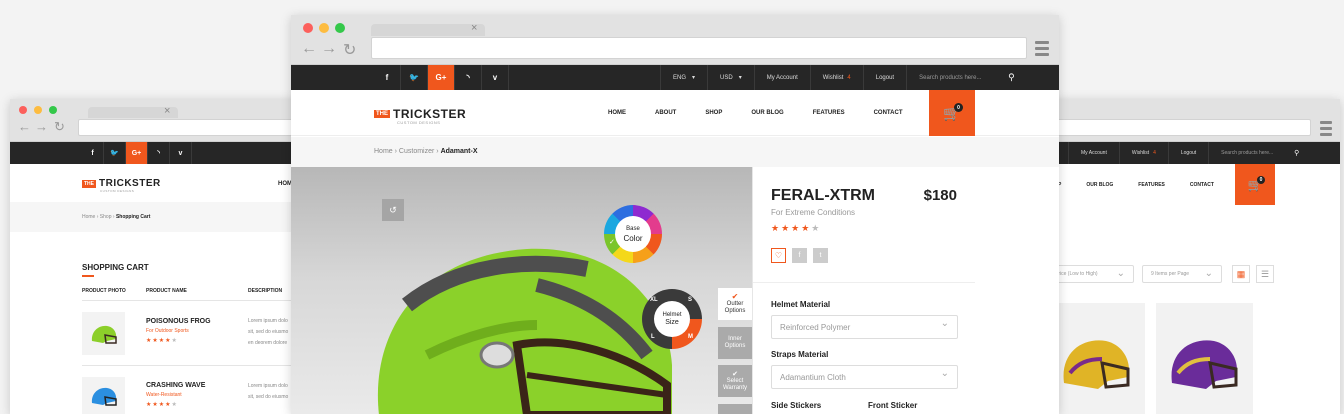 The height and width of the screenshot is (414, 1344). What do you see at coordinates (178, 321) in the screenshot?
I see `product-name: POISONOUS FROG` at bounding box center [178, 321].